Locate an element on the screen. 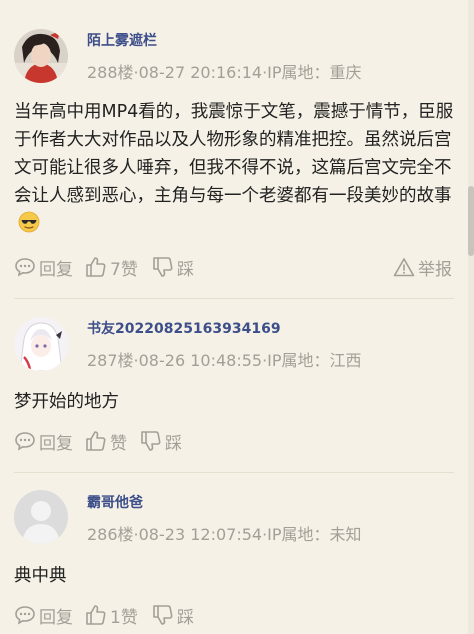 The width and height of the screenshot is (474, 634). like-button: 1赞 is located at coordinates (111, 615).